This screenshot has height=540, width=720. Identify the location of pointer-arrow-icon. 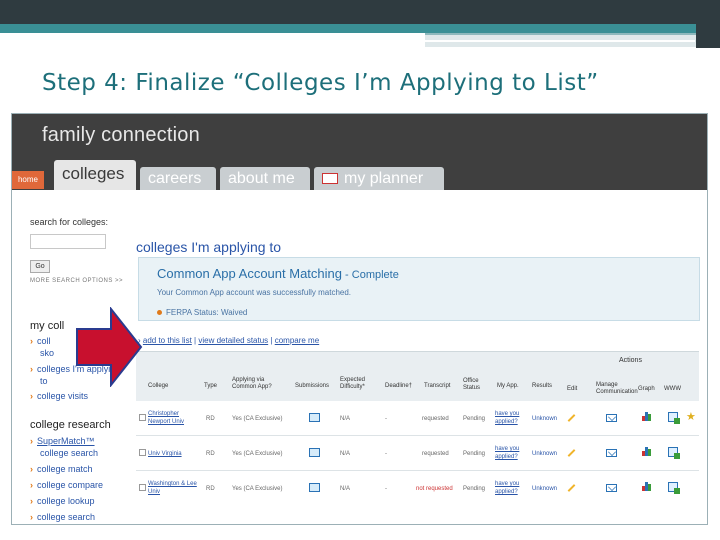
(109, 347).